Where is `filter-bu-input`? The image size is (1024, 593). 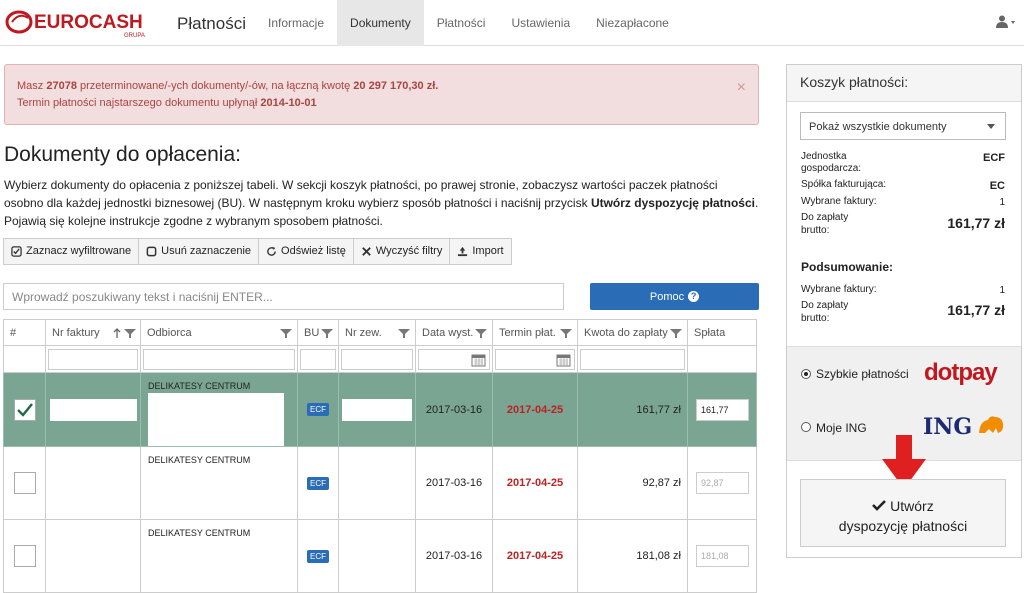 filter-bu-input is located at coordinates (318, 359).